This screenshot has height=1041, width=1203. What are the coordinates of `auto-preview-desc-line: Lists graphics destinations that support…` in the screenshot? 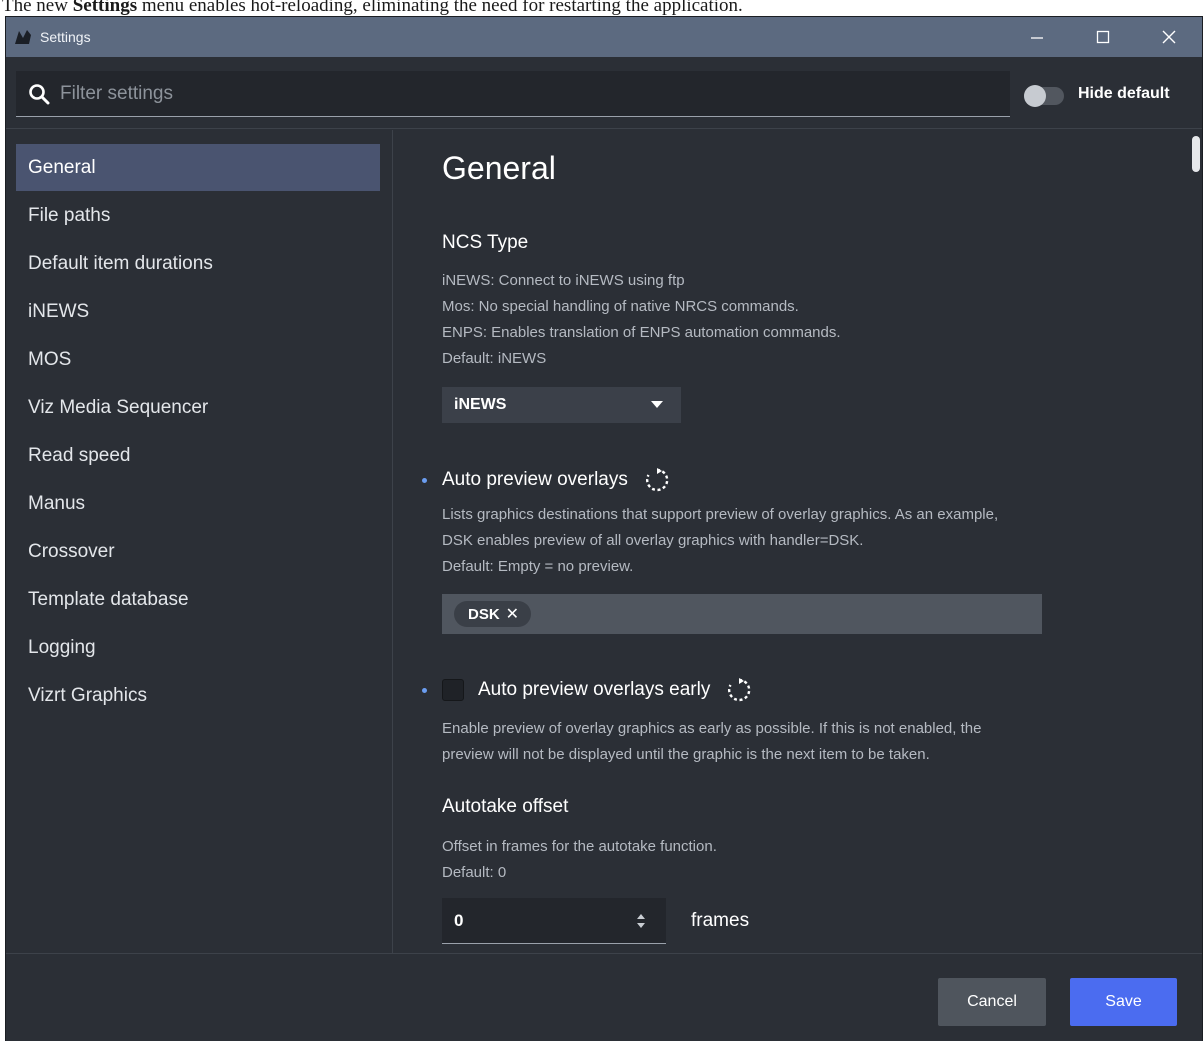 It's located at (720, 514).